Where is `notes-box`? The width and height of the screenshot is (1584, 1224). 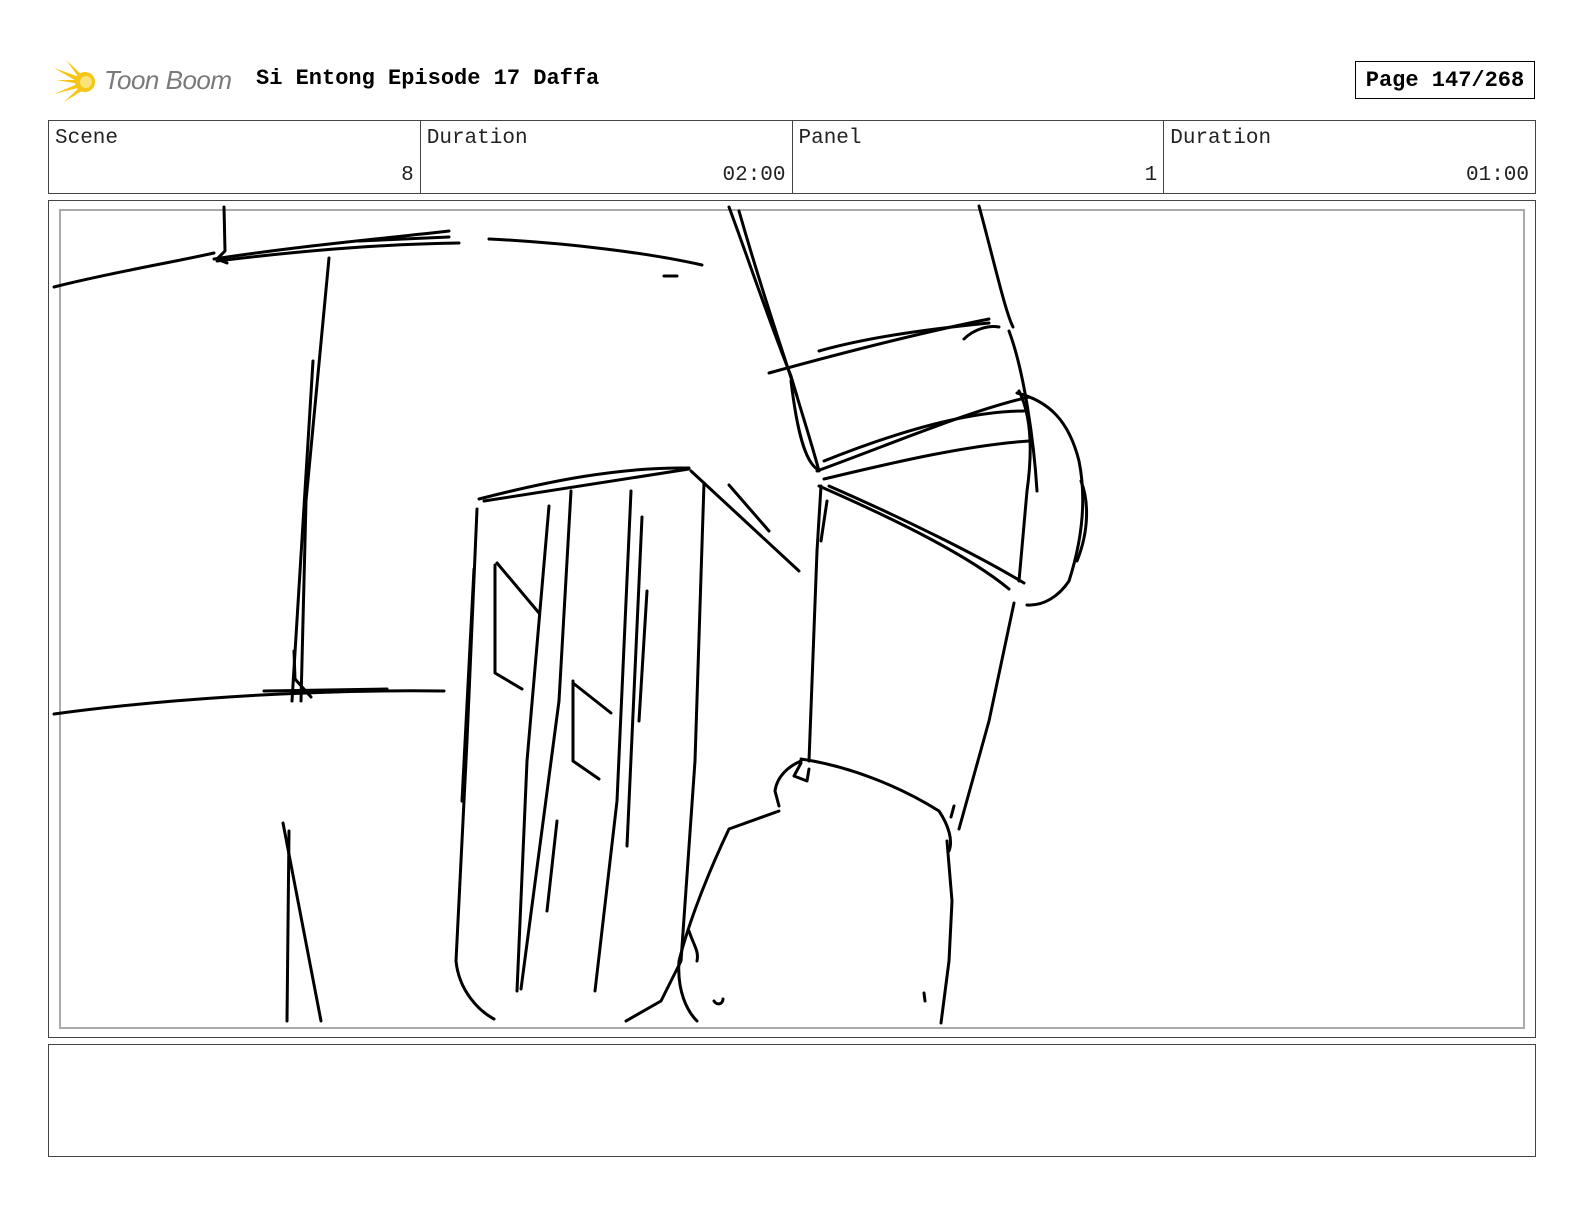 notes-box is located at coordinates (792, 1100).